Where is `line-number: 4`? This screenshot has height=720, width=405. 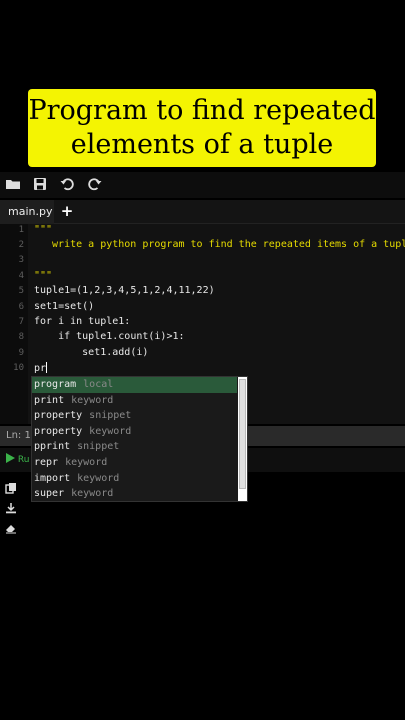
line-number: 4 is located at coordinates (21, 276).